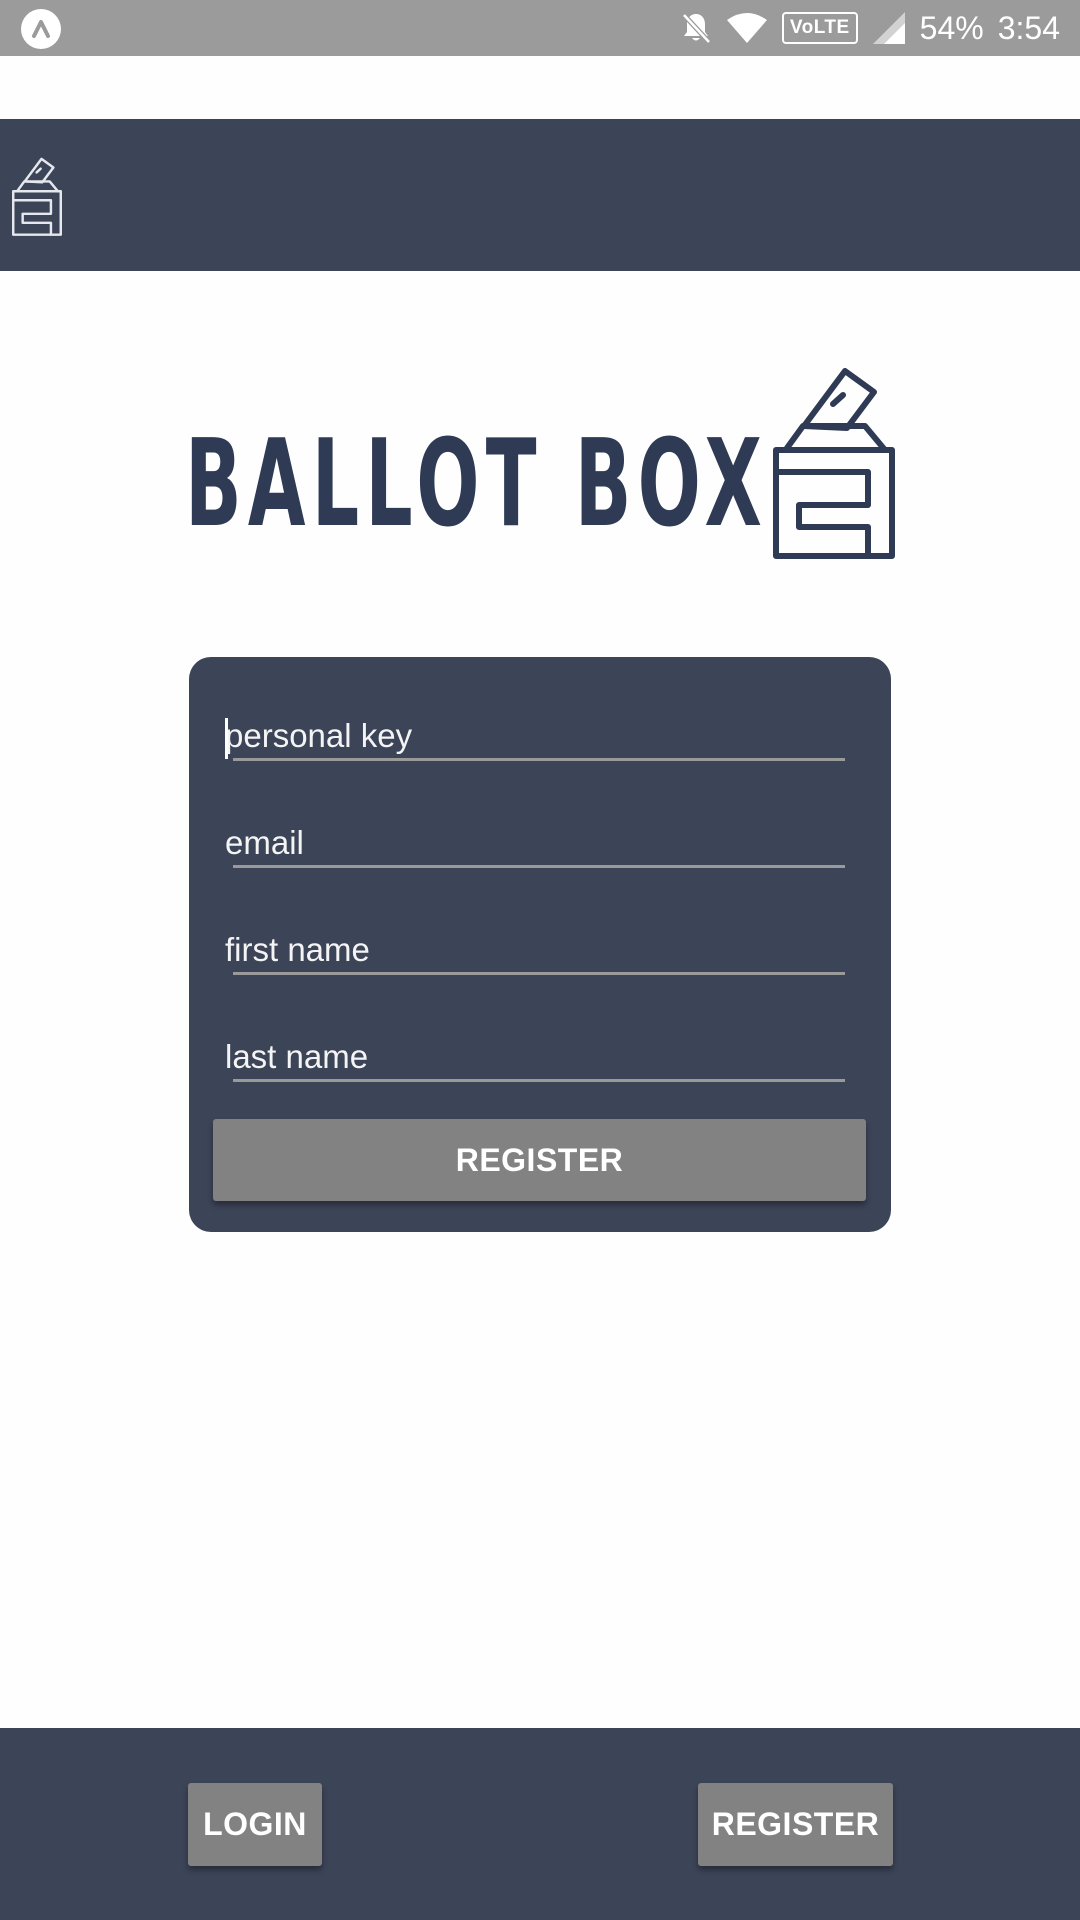 The width and height of the screenshot is (1080, 1920). Describe the element at coordinates (540, 195) in the screenshot. I see `app-header` at that location.